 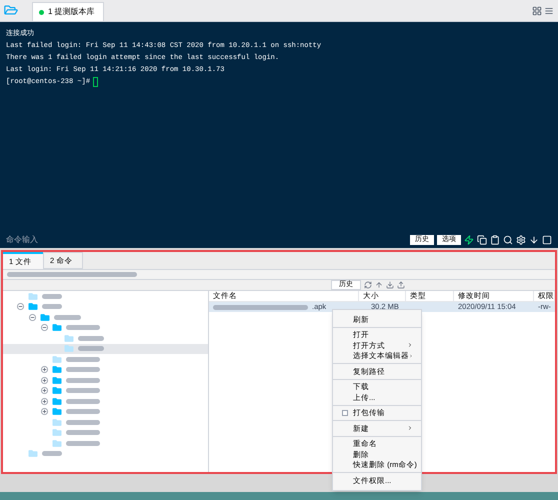 What do you see at coordinates (368, 285) in the screenshot?
I see `refresh-icon` at bounding box center [368, 285].